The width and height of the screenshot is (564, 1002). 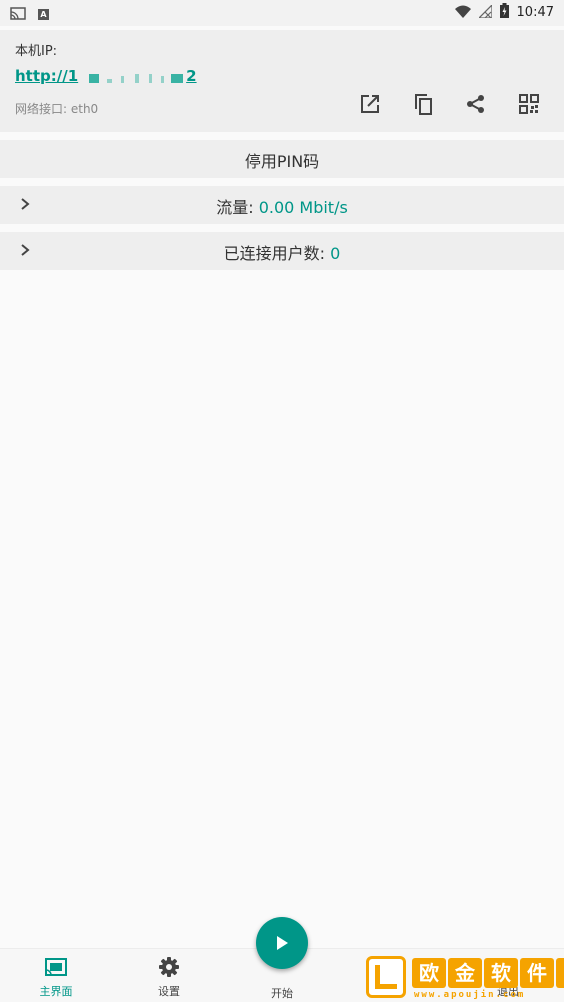 I want to click on copy-icon, so click(x=423, y=104).